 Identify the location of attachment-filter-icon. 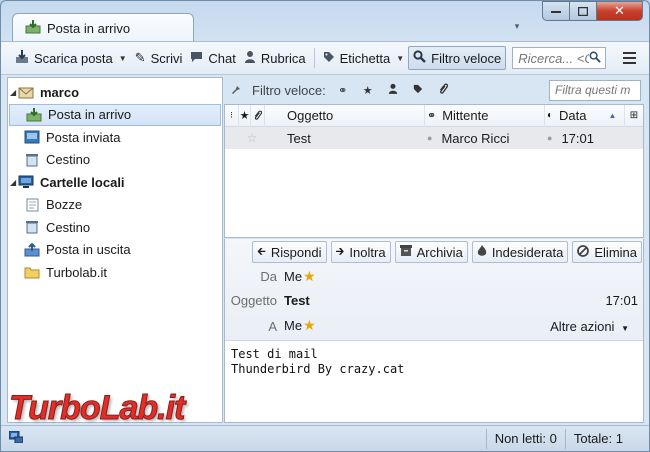
(443, 90).